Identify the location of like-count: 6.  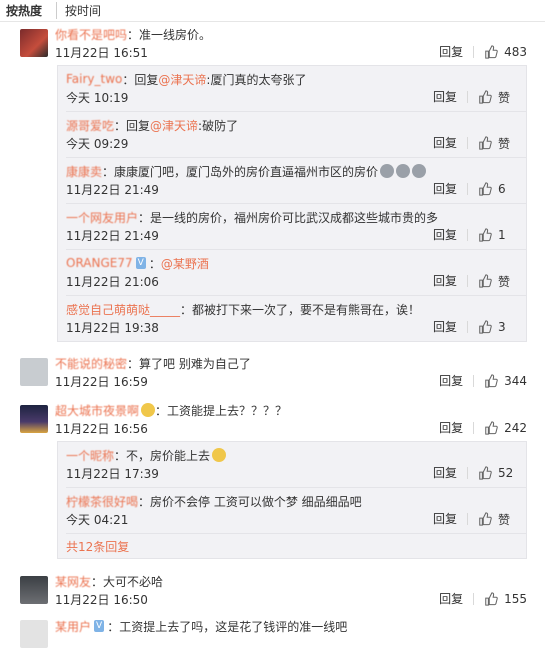
(502, 189).